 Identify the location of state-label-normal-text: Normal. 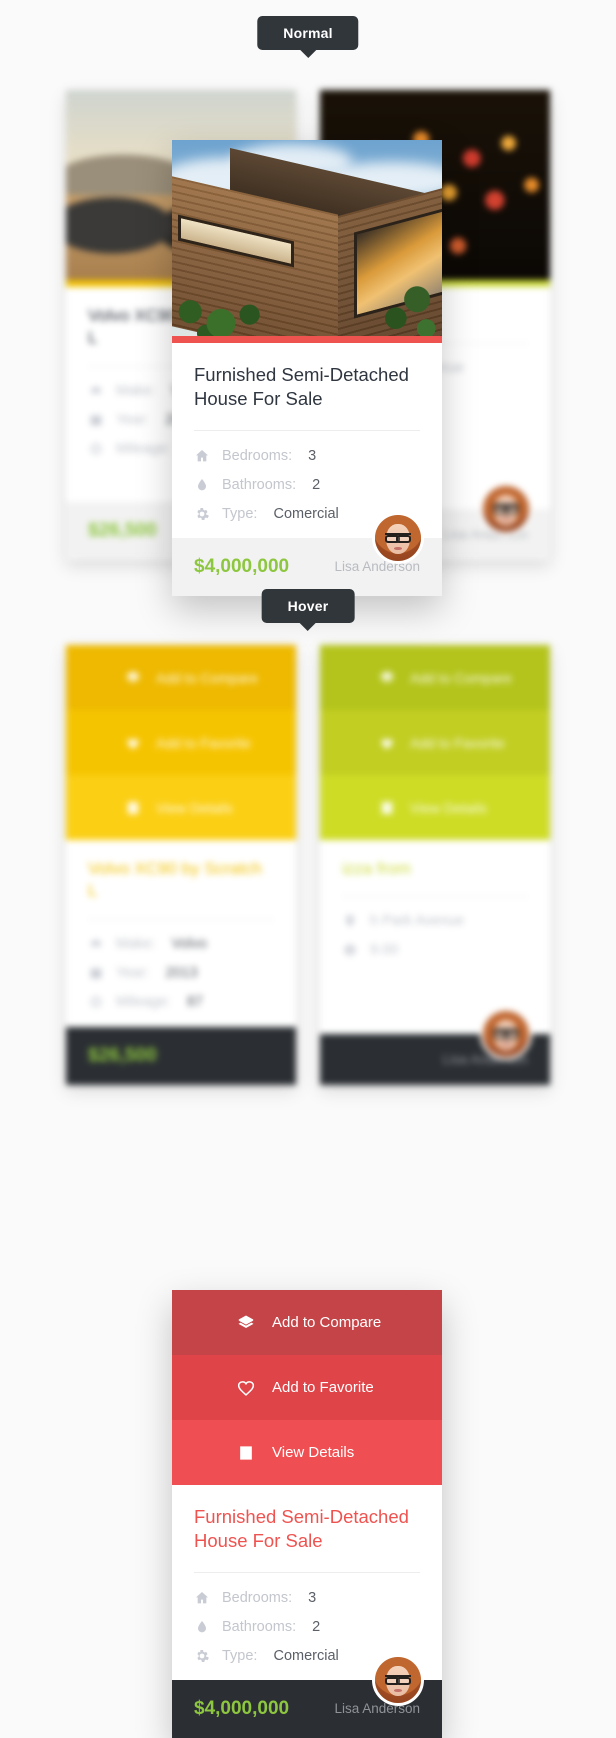
(308, 33).